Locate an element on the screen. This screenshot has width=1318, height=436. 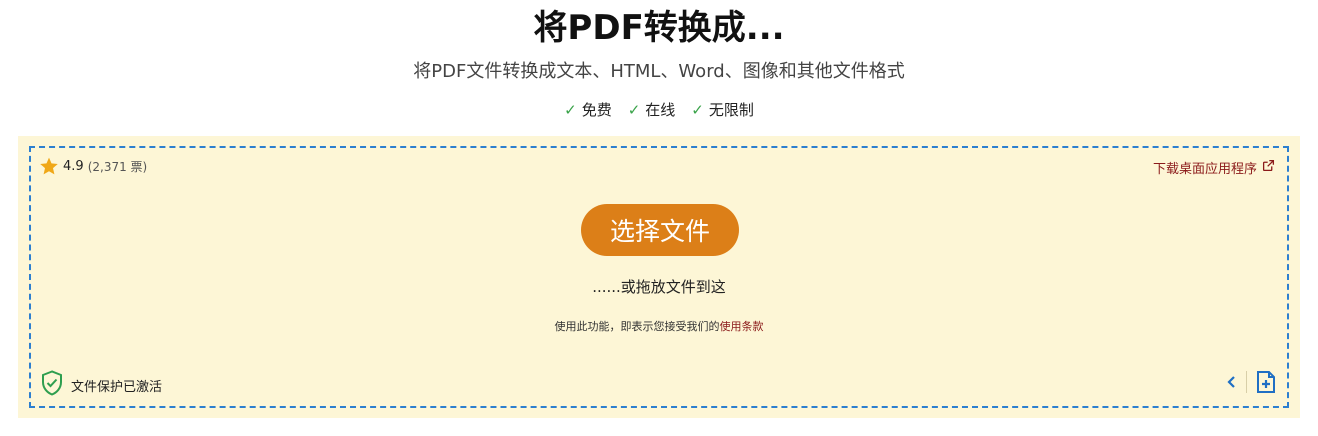
chevron-left-icon is located at coordinates (1232, 382).